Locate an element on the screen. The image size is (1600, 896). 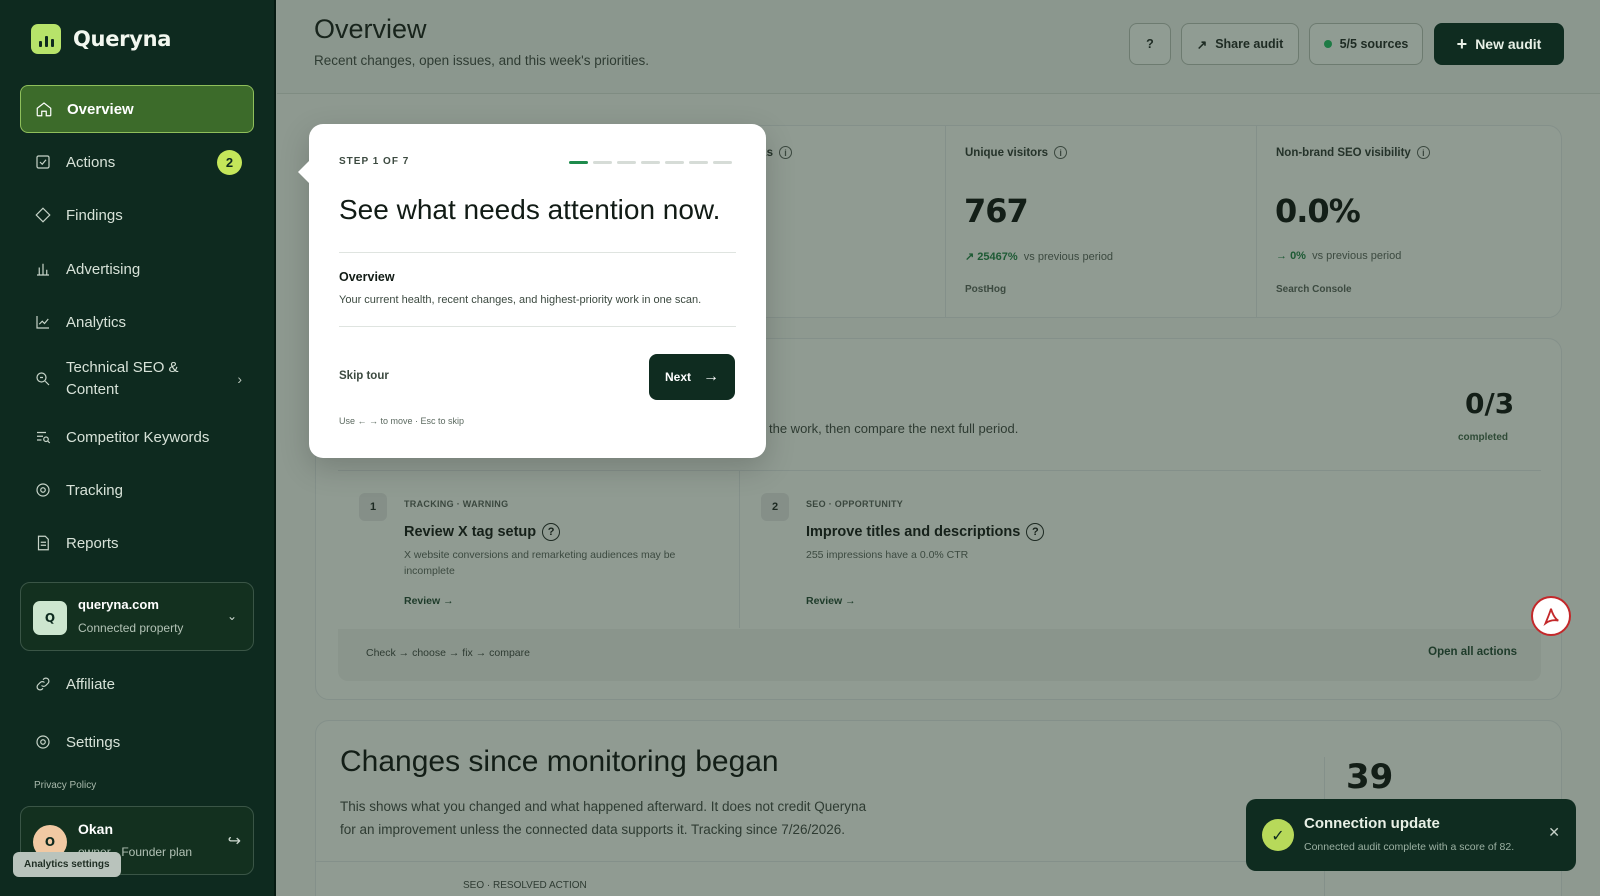
sidebar-item-affiliate: Affiliate is located at coordinates (137, 684).